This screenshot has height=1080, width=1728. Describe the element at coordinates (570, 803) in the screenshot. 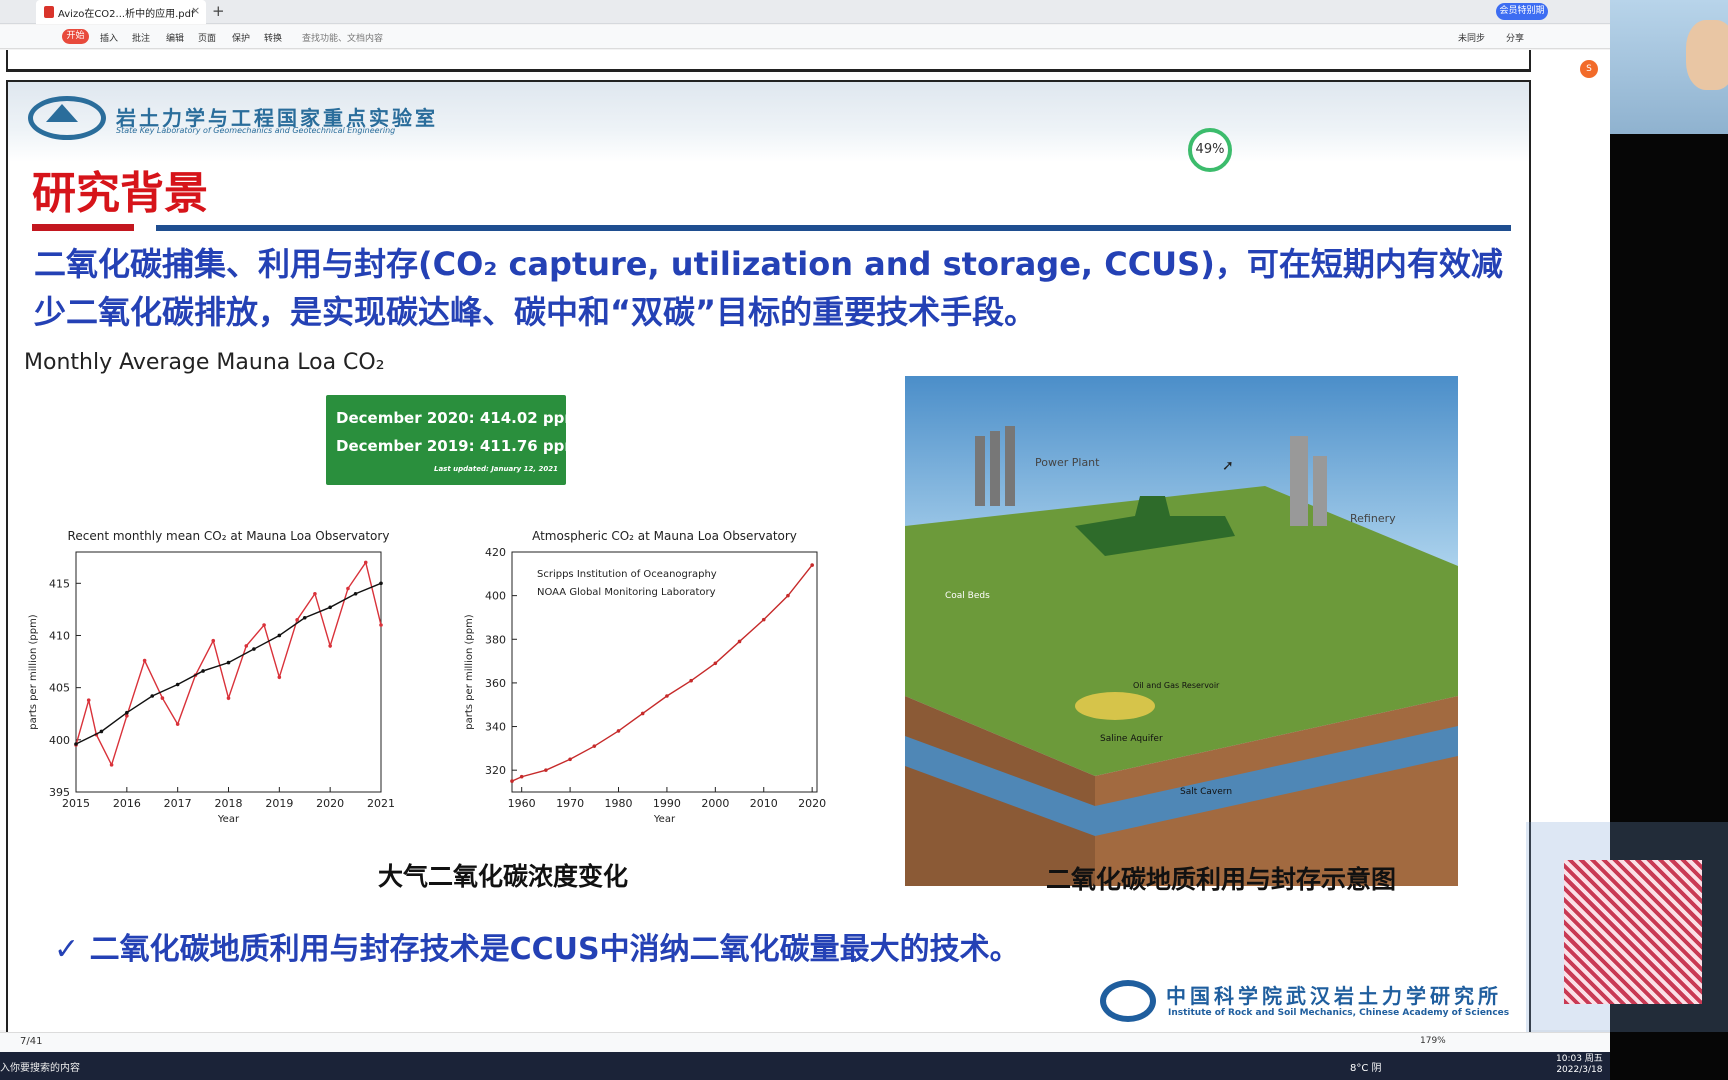

I see `x-tick-label: 1970` at that location.